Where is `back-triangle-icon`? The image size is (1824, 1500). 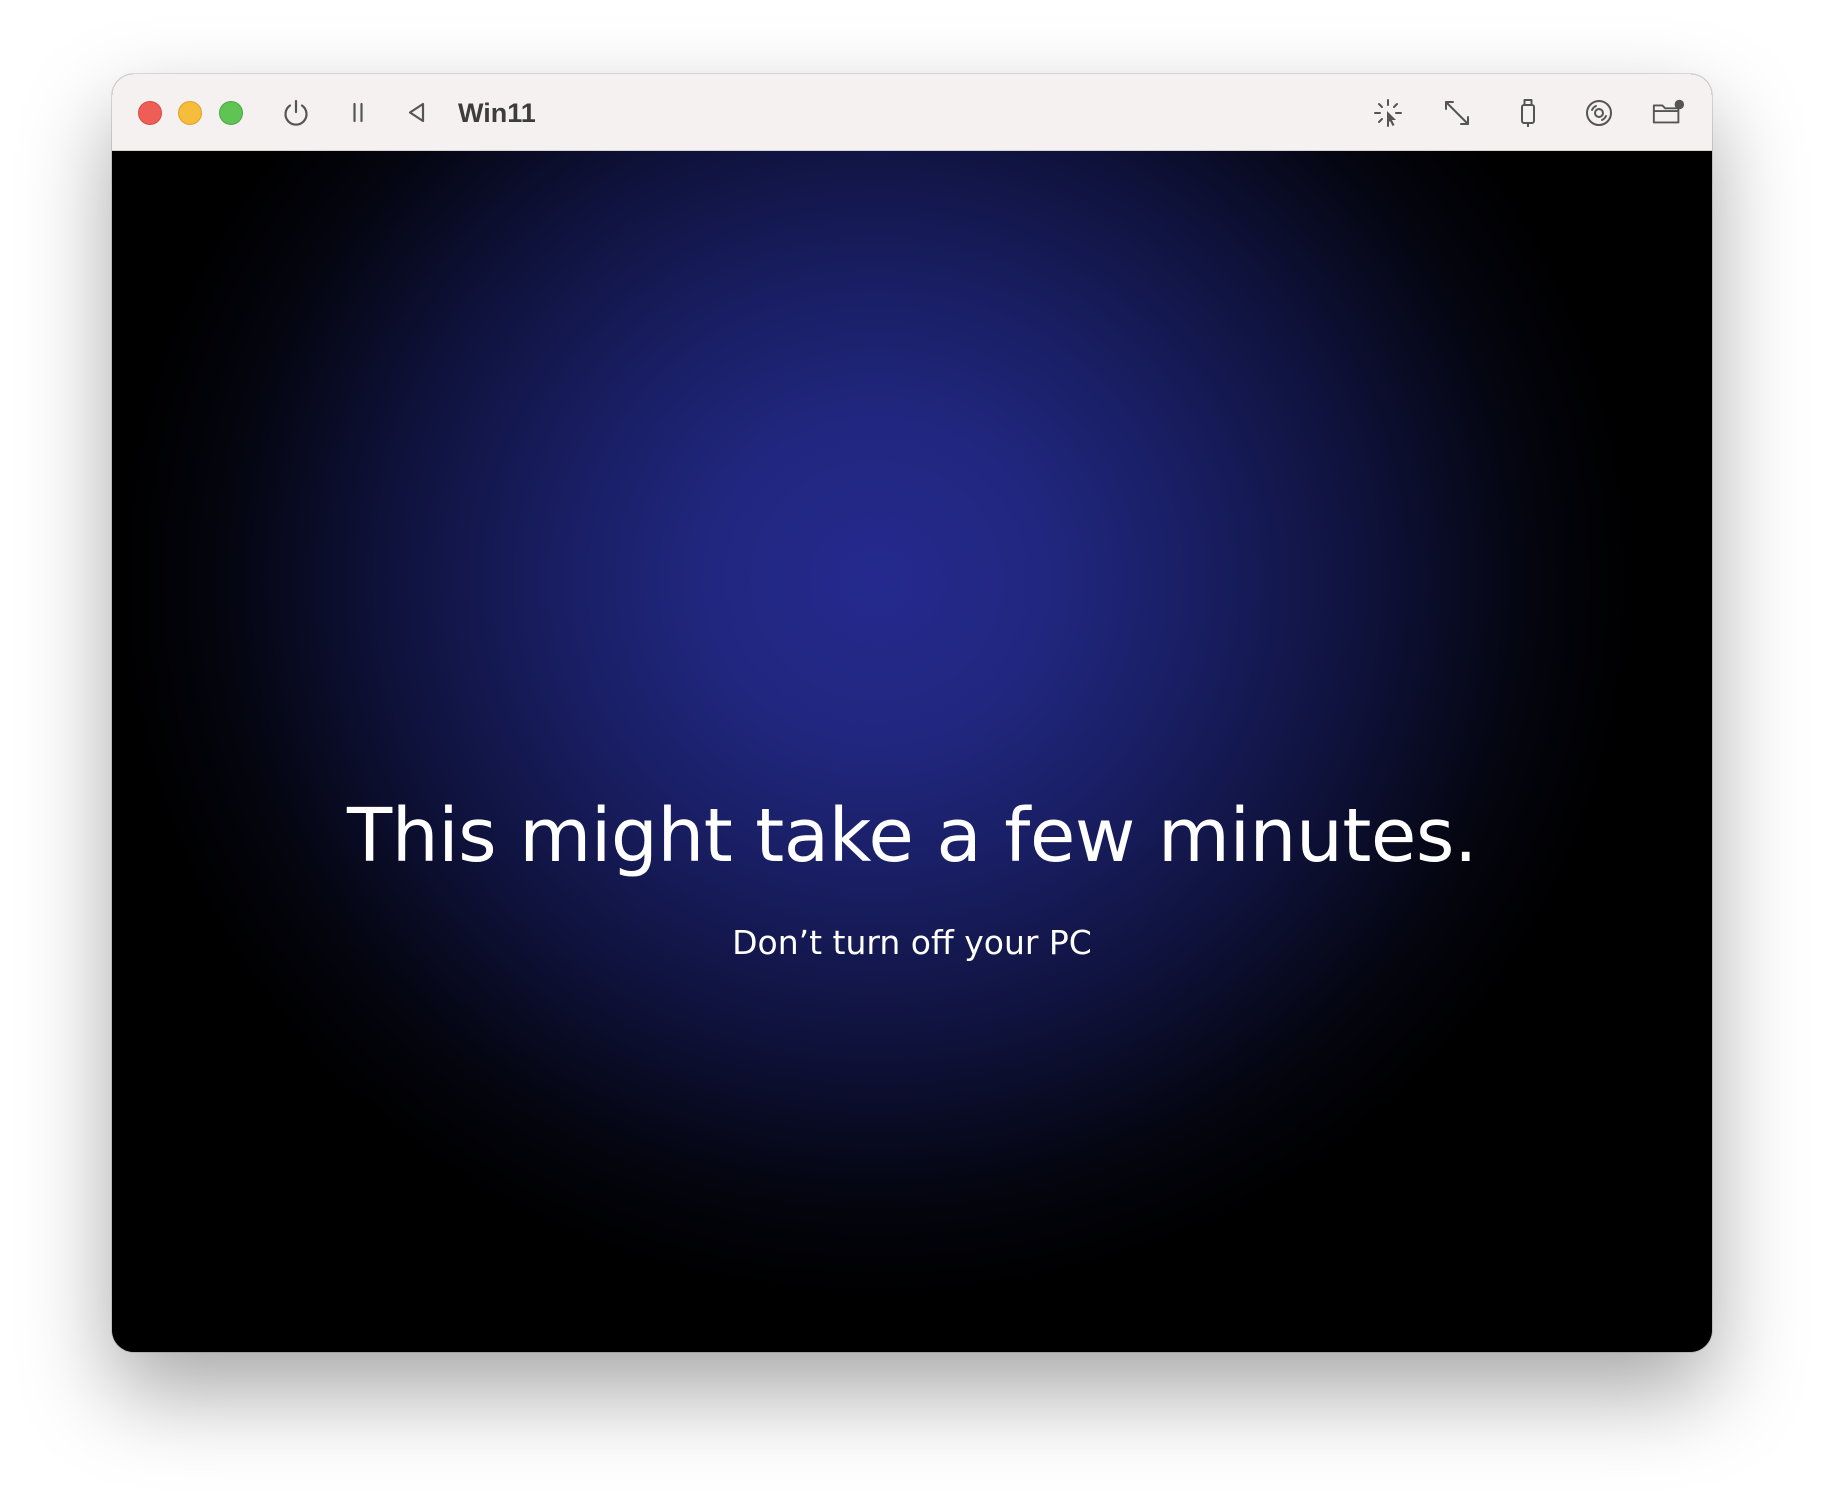 back-triangle-icon is located at coordinates (417, 113).